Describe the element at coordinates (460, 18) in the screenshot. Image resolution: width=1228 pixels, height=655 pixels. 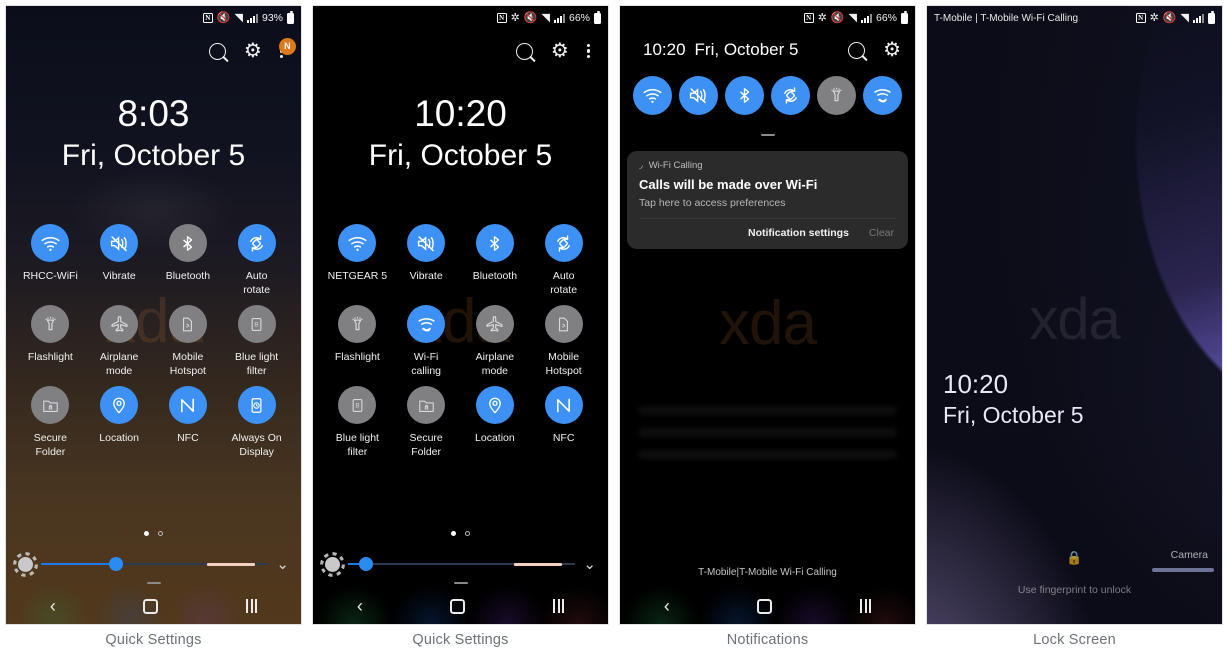
I see `status-bar-2: N ✲ 🔇 ◥ 66%` at that location.